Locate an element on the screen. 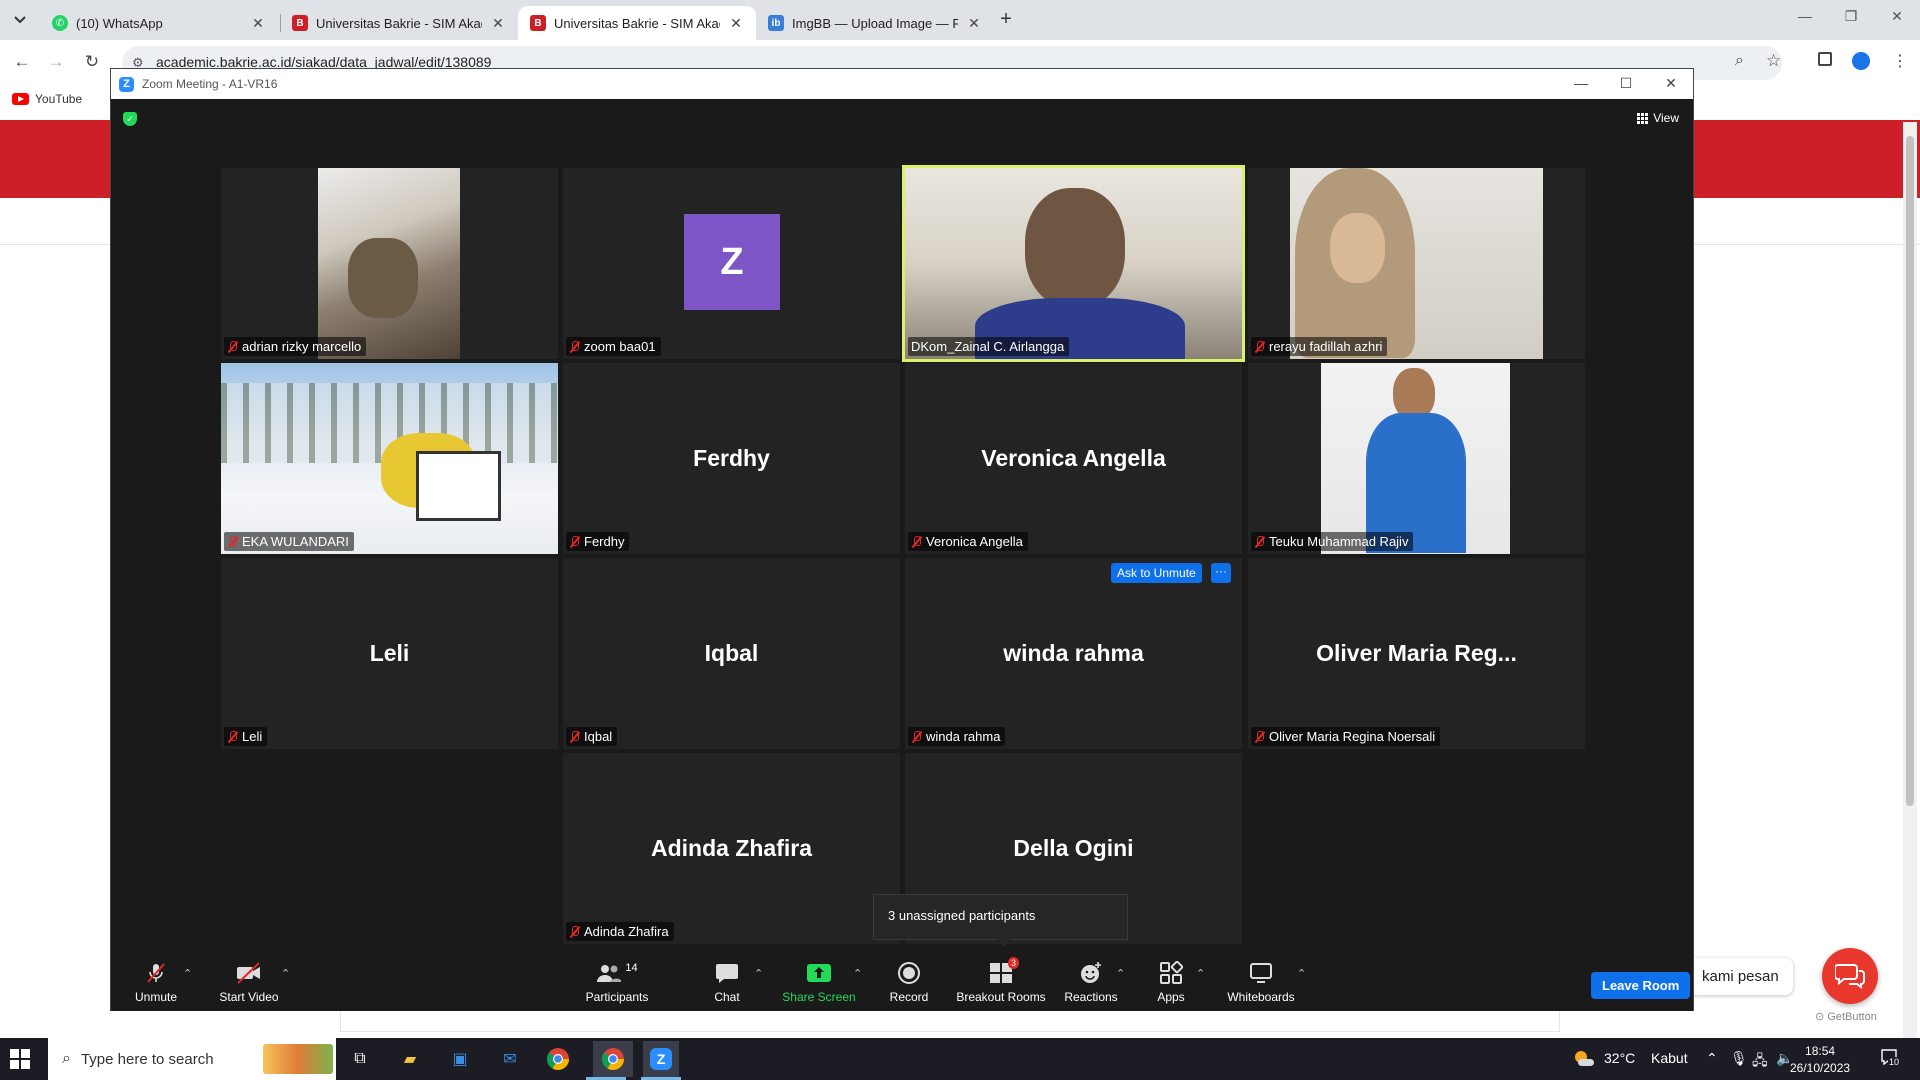  notification-center-icon: 10 is located at coordinates (1890, 1058).